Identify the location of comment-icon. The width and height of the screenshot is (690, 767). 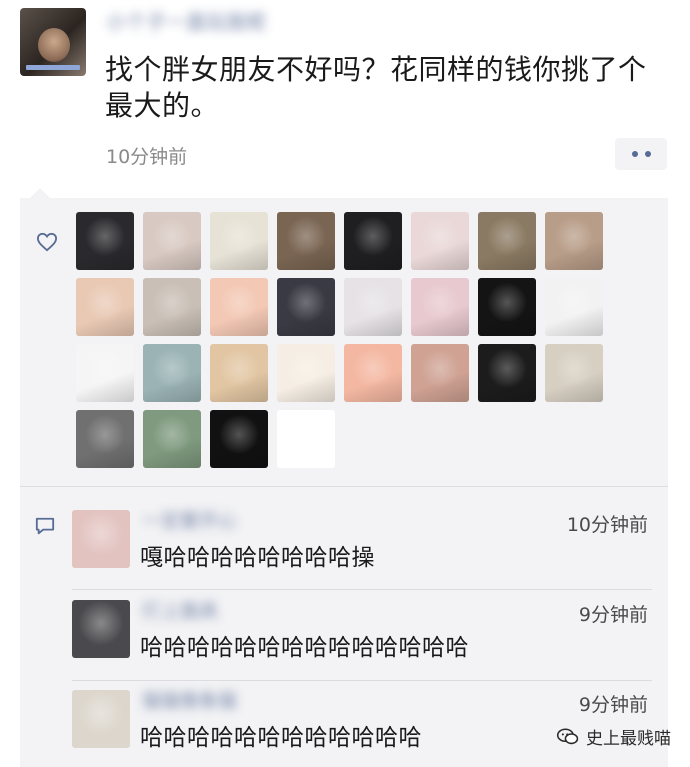
(45, 526).